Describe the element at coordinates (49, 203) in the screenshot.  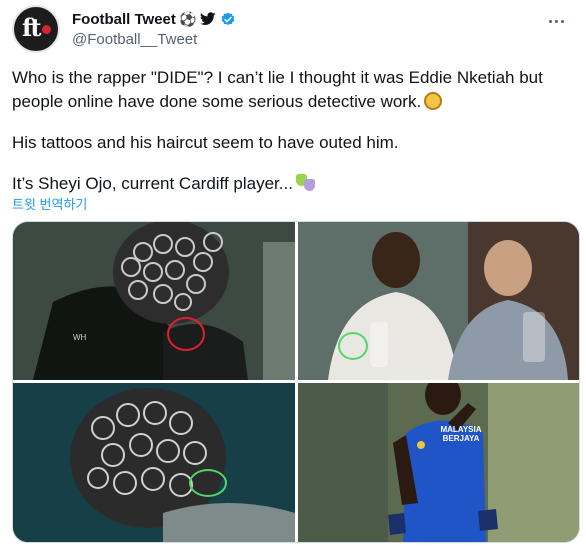
I see `translate-tweet-link: 트윗 번역하기` at that location.